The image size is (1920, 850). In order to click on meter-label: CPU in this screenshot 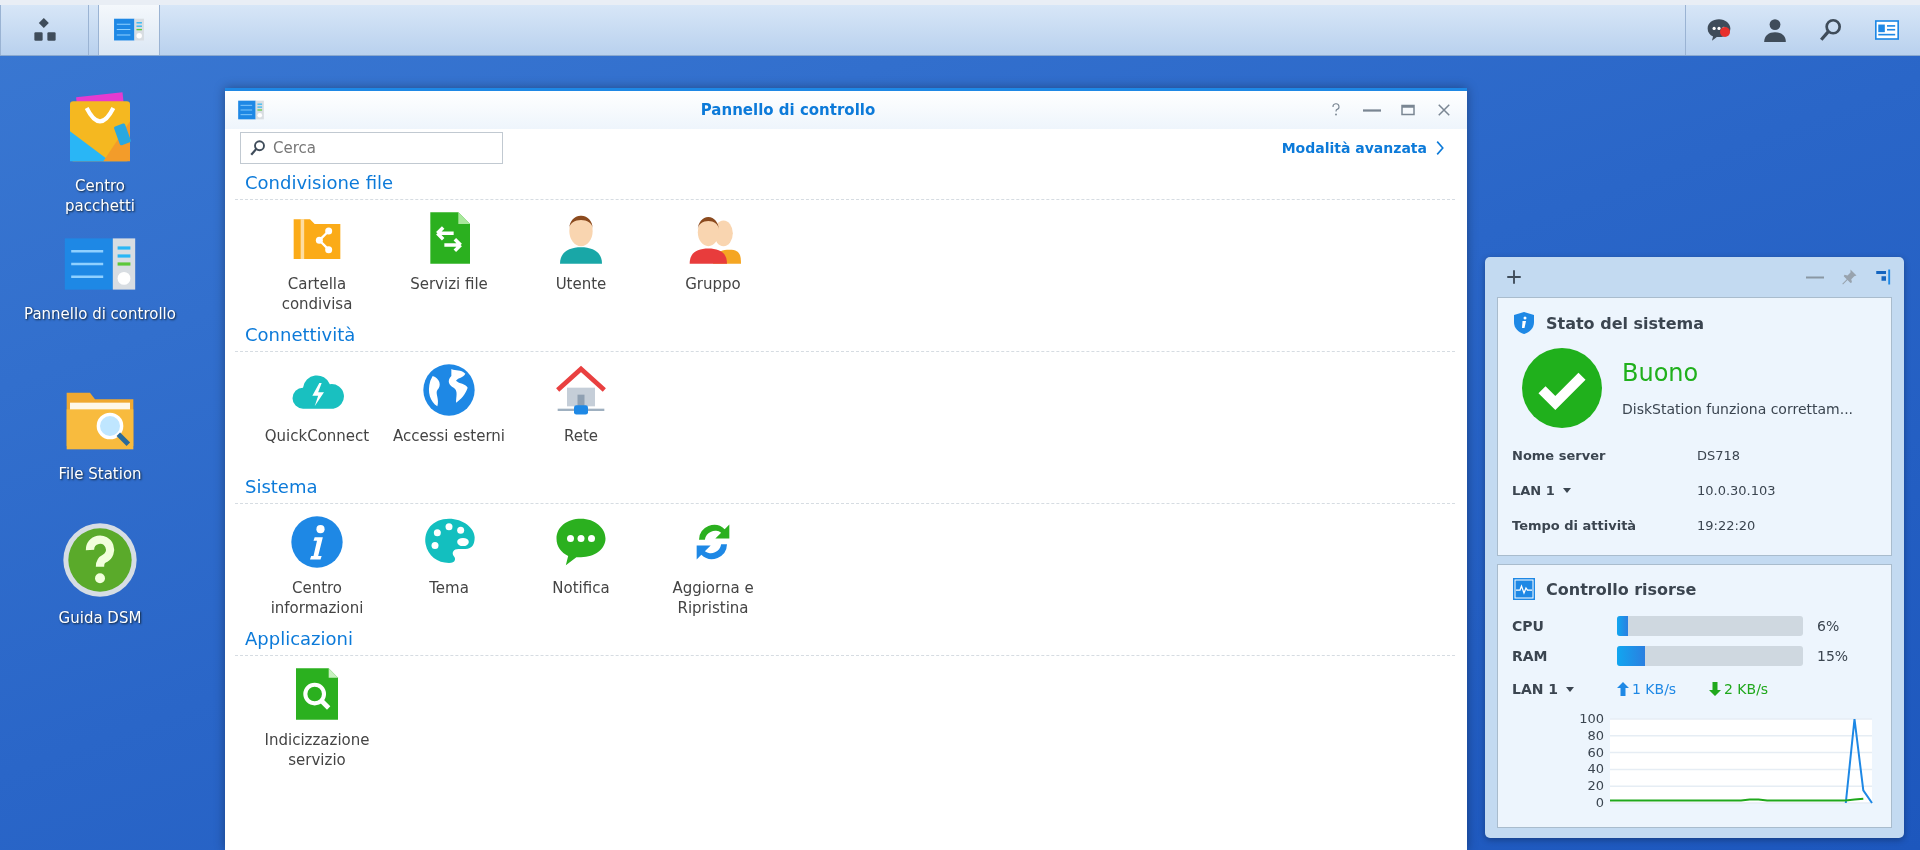, I will do `click(1528, 626)`.